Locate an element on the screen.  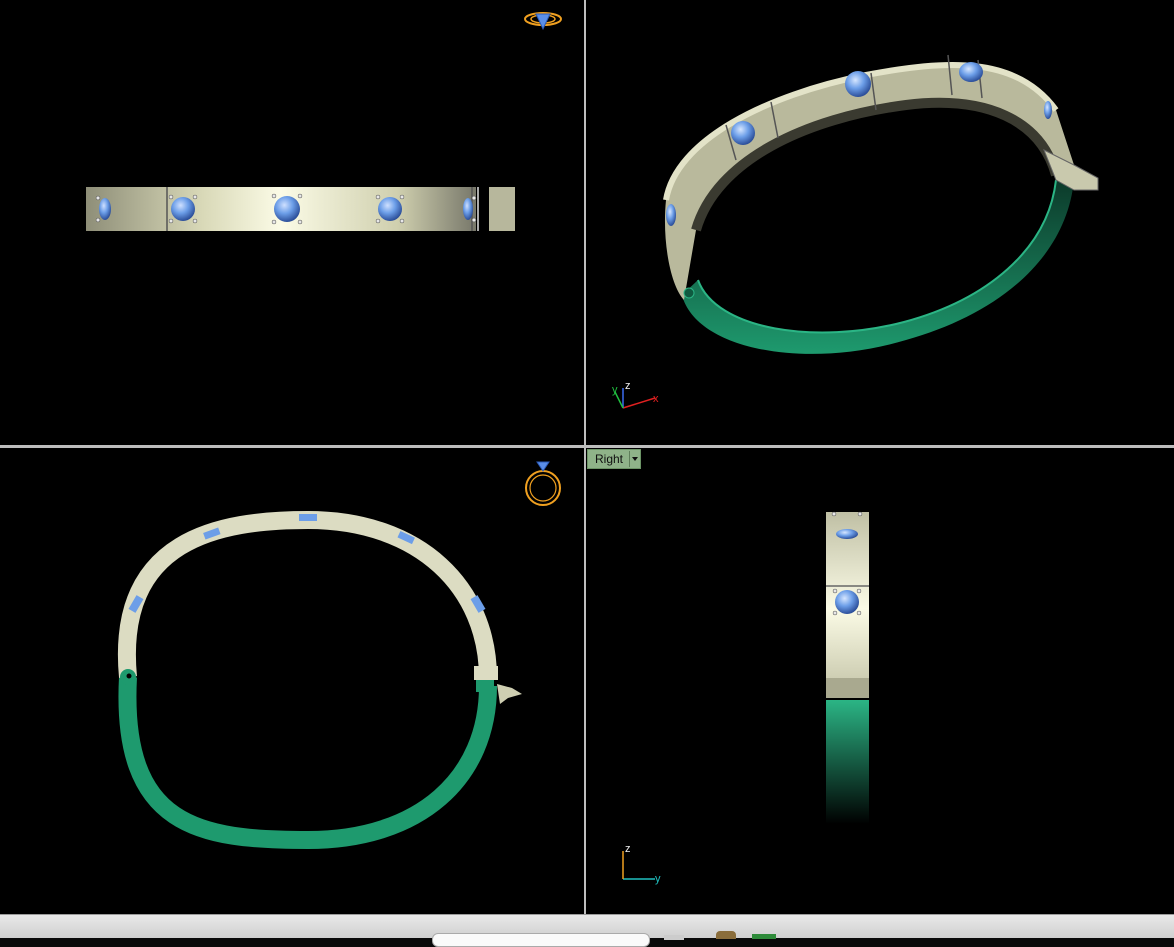
ring-gizmo-icon is located at coordinates (543, 21).